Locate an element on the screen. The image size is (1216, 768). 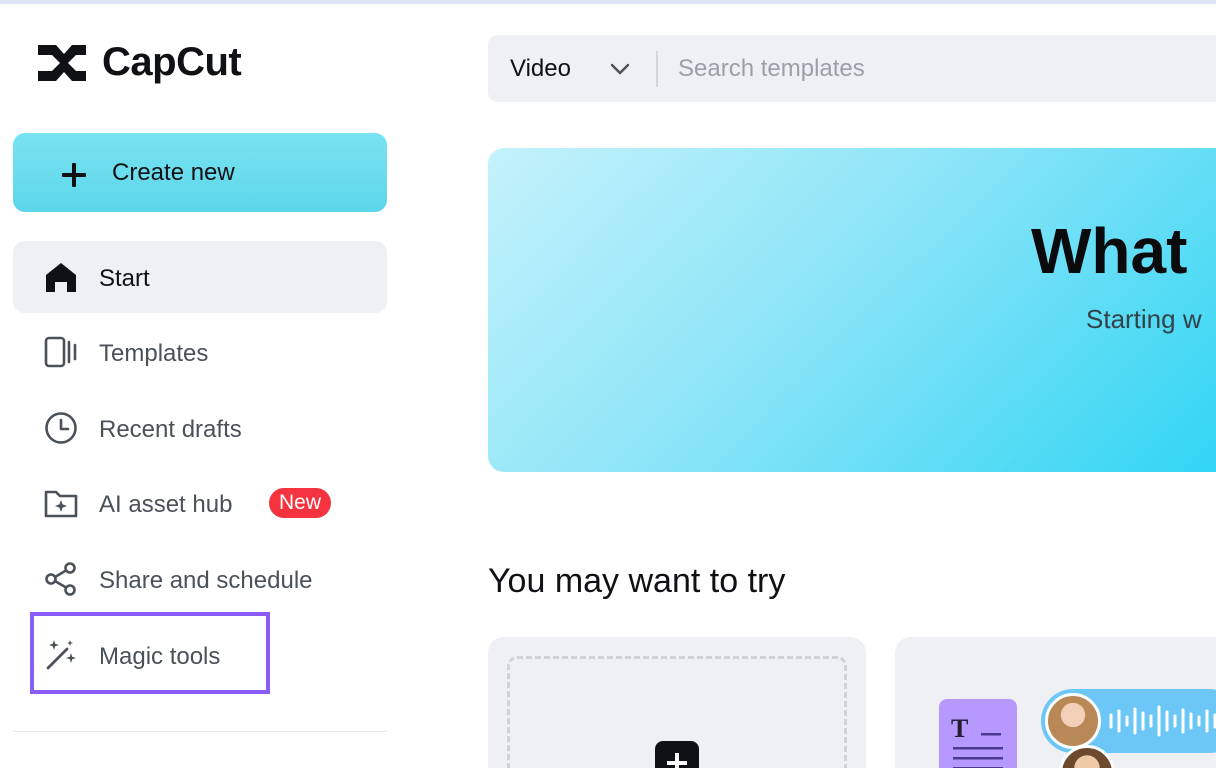
search-input is located at coordinates (928, 69).